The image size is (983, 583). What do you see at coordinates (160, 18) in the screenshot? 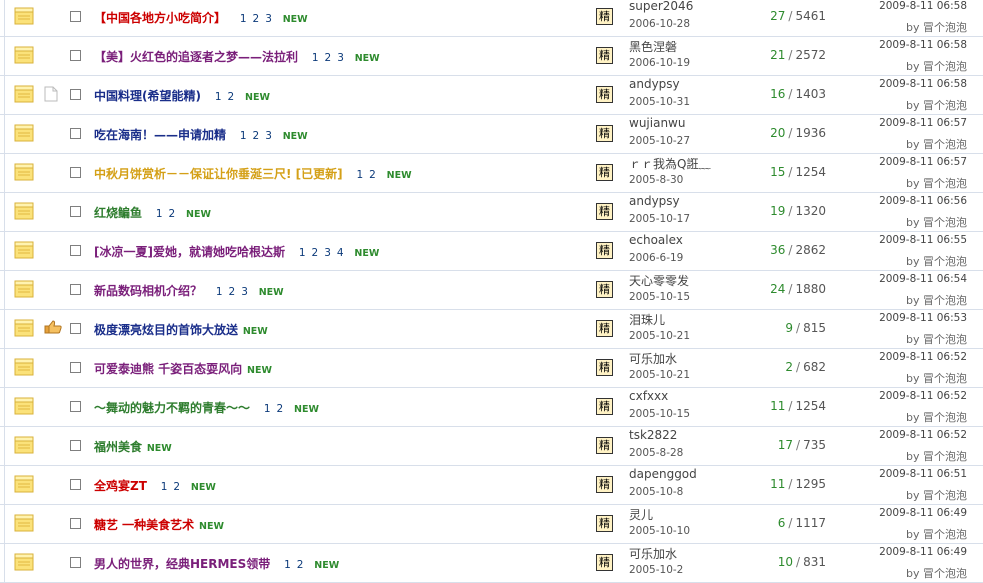
I see `thread-title-link: 【中国各地方小吃简介】` at bounding box center [160, 18].